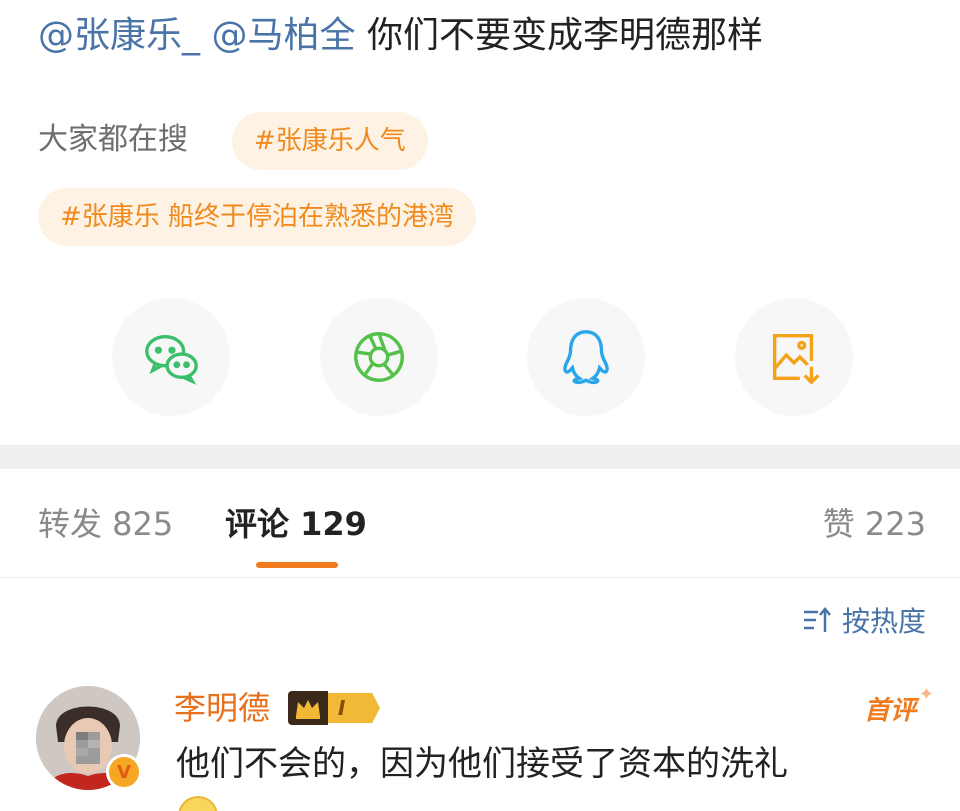  Describe the element at coordinates (482, 764) in the screenshot. I see `comment-text: 他们不会的，因为他们接受了资本的洗礼` at that location.